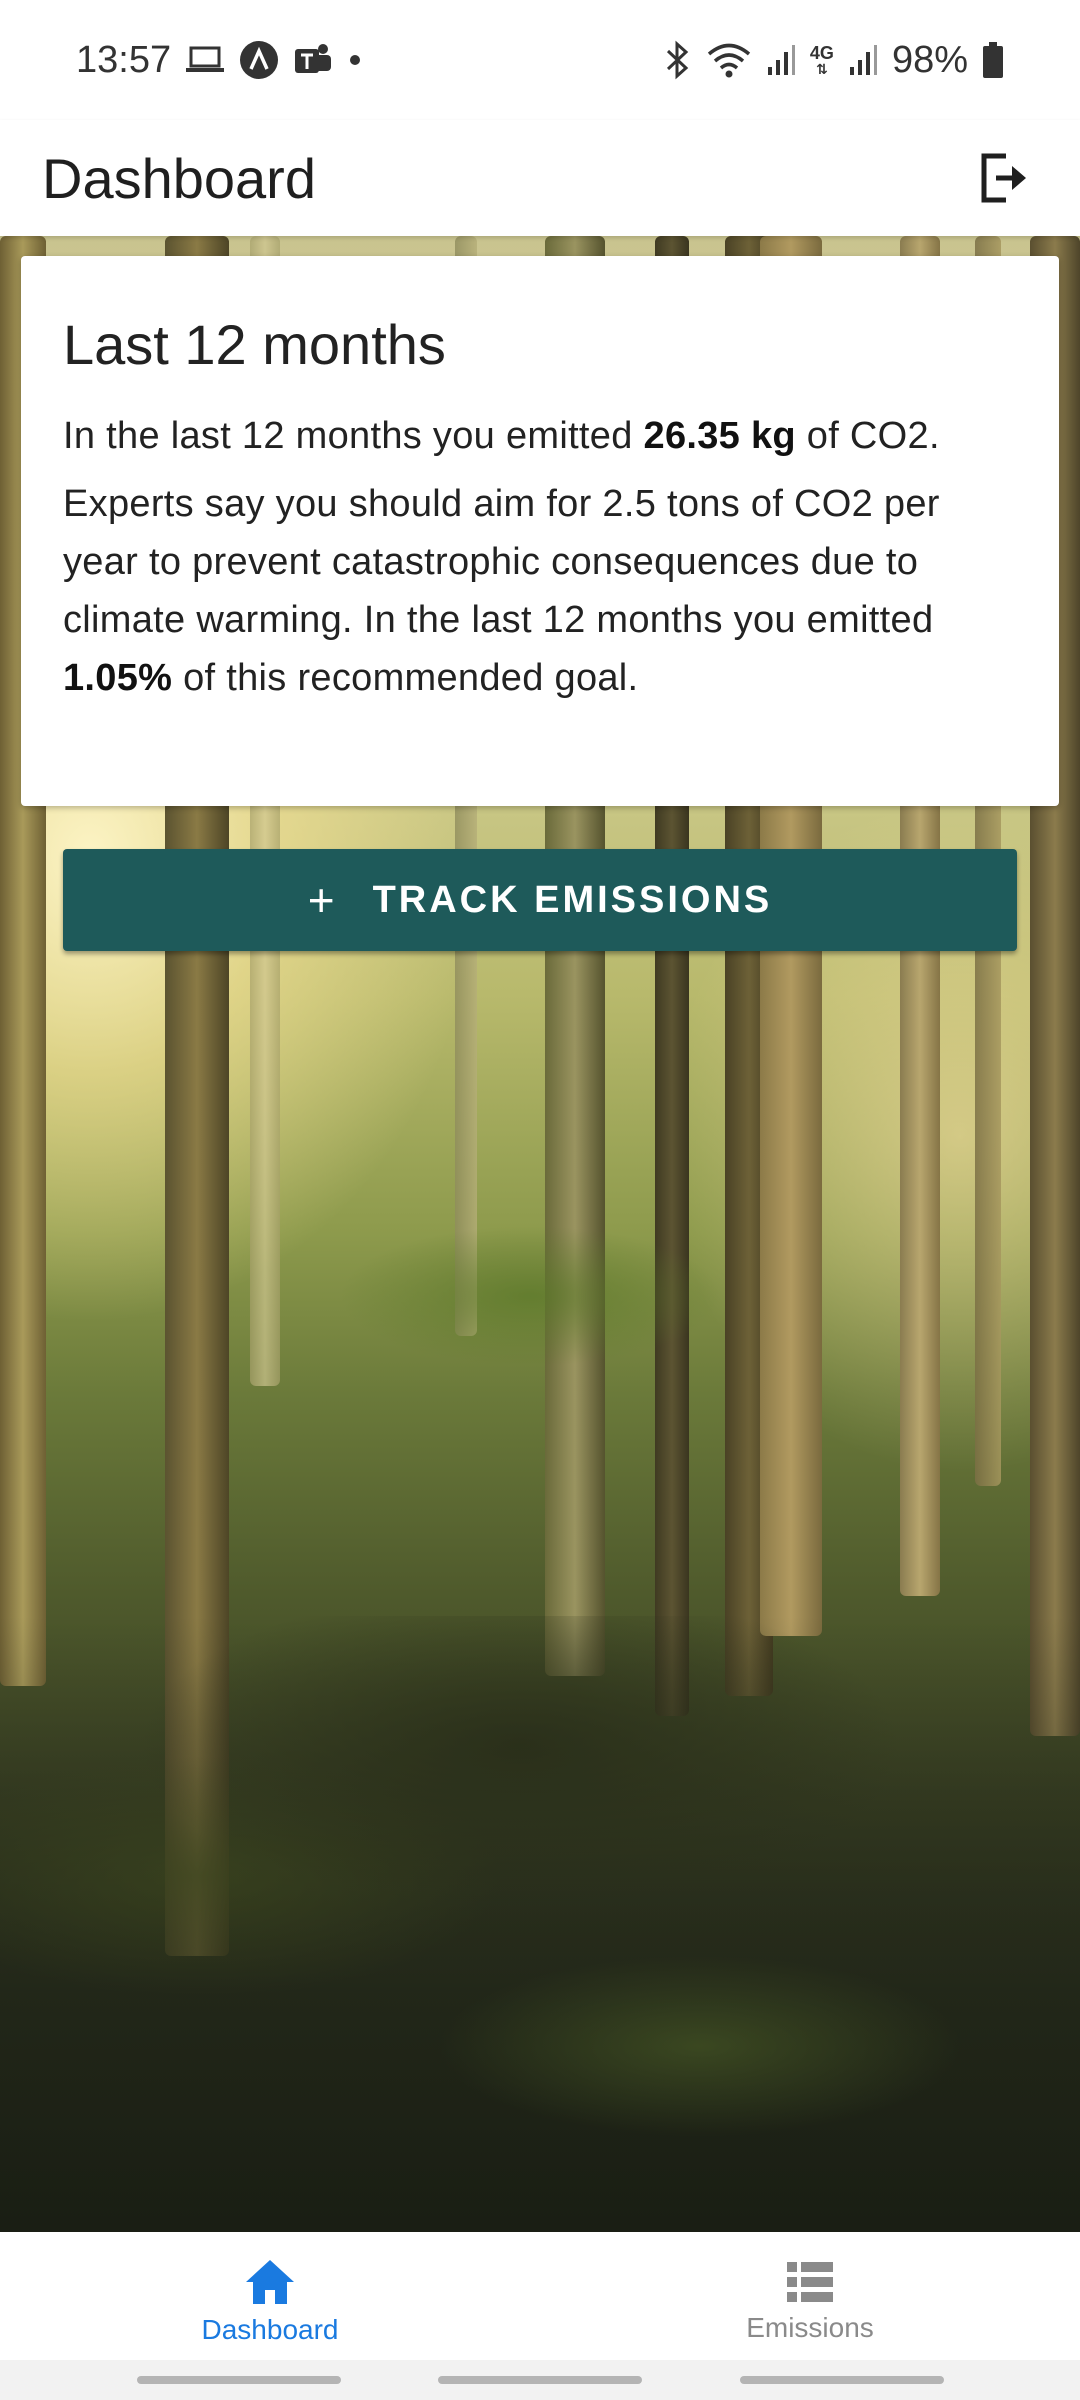 The height and width of the screenshot is (2400, 1080). I want to click on gesture-handle-center, so click(540, 2380).